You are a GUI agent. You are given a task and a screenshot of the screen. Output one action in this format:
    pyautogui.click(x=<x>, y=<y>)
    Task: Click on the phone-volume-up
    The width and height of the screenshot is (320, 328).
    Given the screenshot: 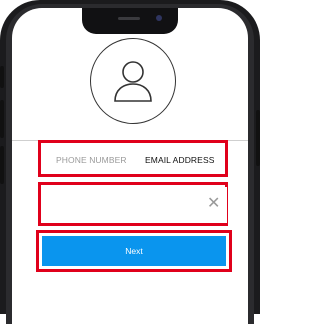 What is the action you would take?
    pyautogui.click(x=2, y=119)
    